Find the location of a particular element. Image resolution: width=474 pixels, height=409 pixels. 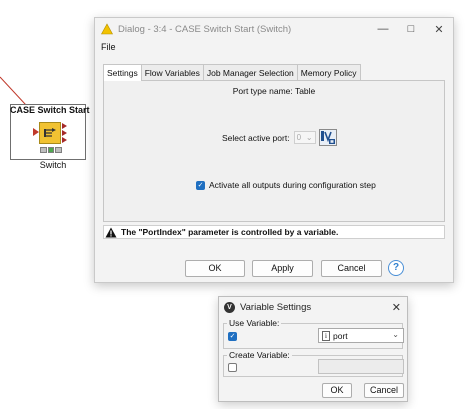

select-port-label: Select active port: is located at coordinates (256, 137).